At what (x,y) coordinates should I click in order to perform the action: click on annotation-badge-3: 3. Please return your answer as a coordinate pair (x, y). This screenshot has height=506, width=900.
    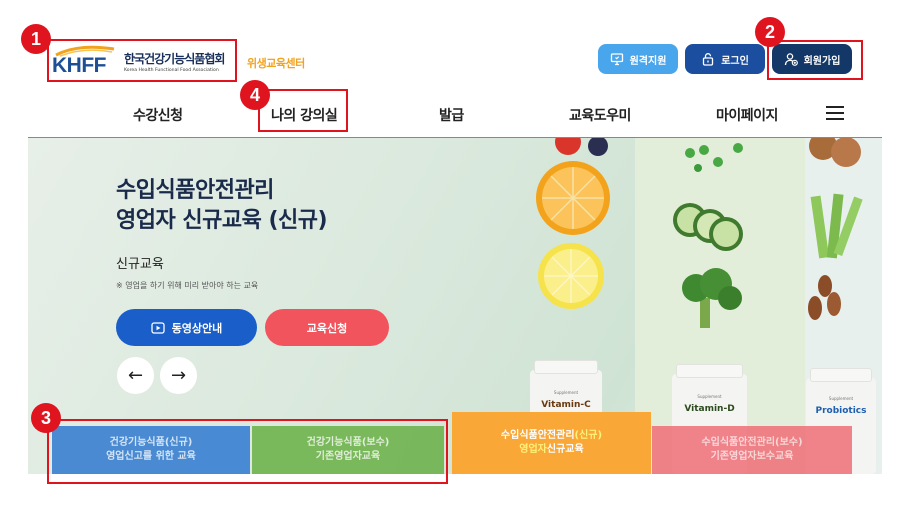
    Looking at the image, I should click on (46, 418).